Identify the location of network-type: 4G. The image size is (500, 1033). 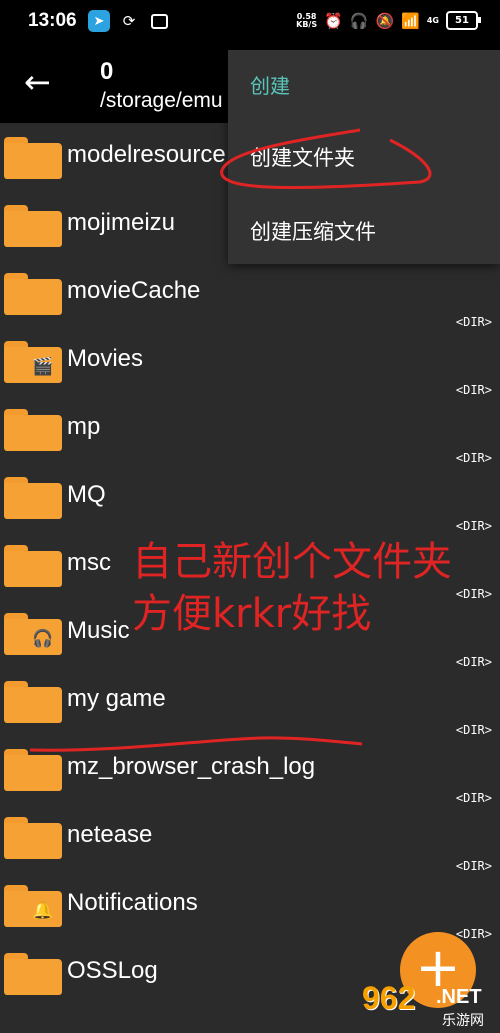
(432, 20).